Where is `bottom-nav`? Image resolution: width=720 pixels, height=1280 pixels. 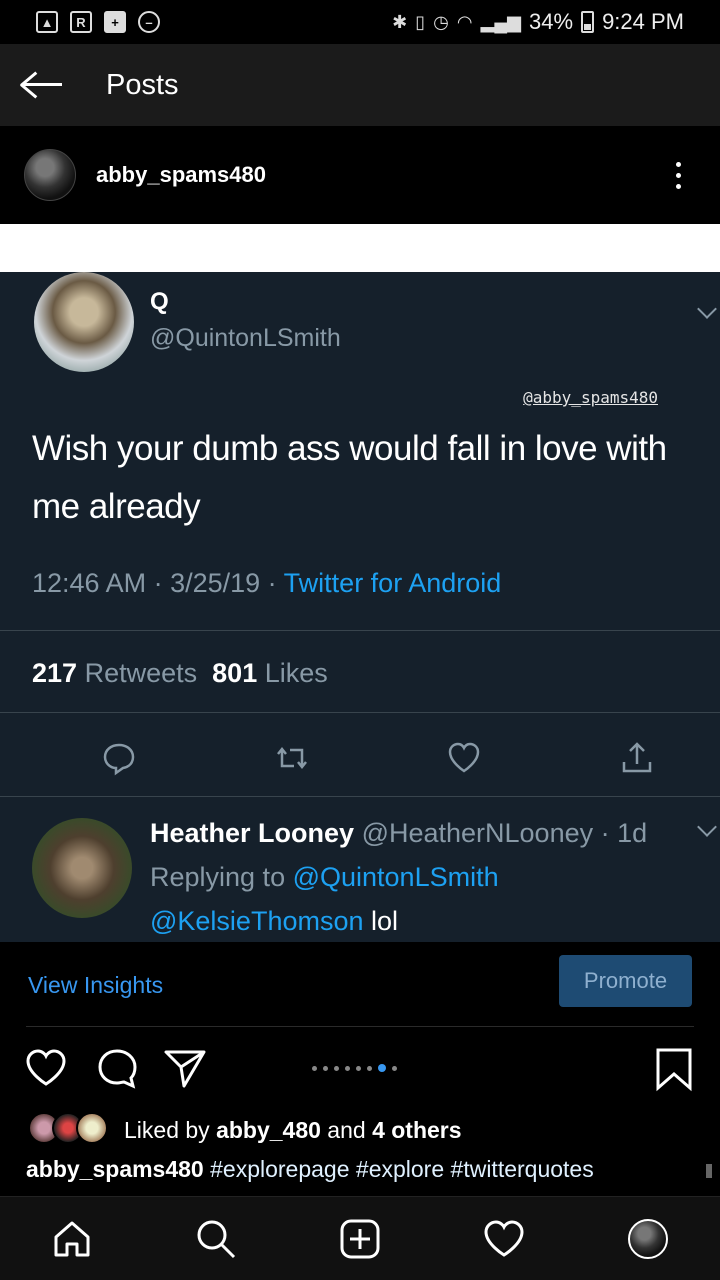 bottom-nav is located at coordinates (360, 1238).